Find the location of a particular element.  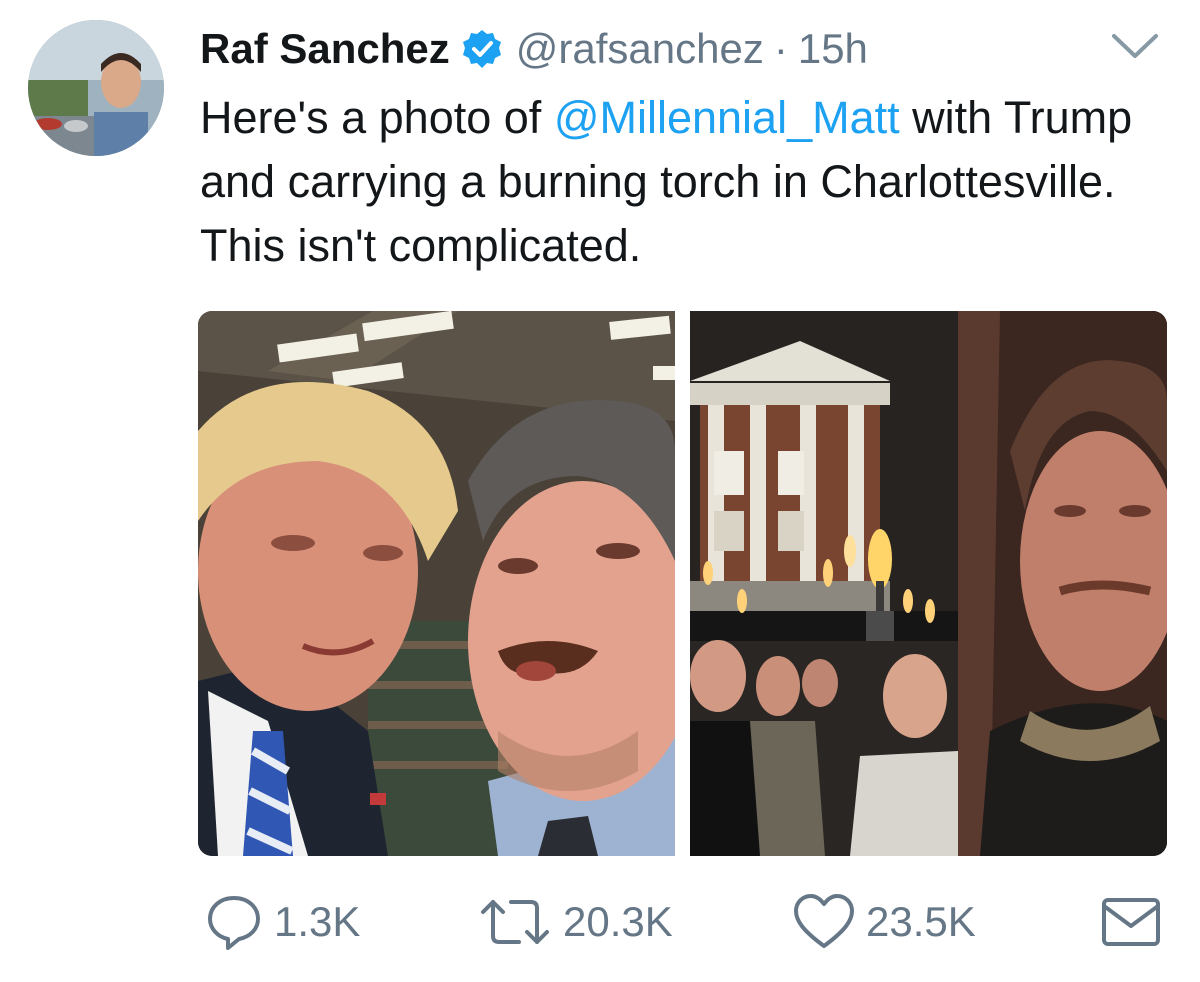

author-name: Raf Sanchez is located at coordinates (325, 49).